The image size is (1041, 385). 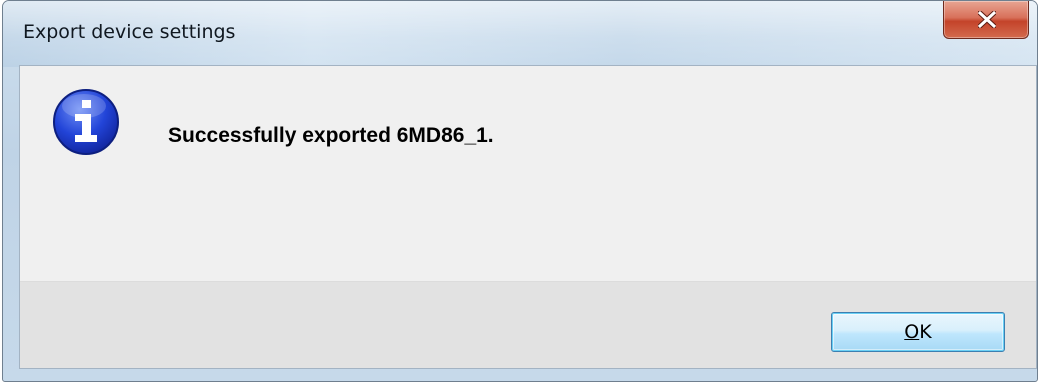 What do you see at coordinates (129, 32) in the screenshot?
I see `window-title: Export device settings` at bounding box center [129, 32].